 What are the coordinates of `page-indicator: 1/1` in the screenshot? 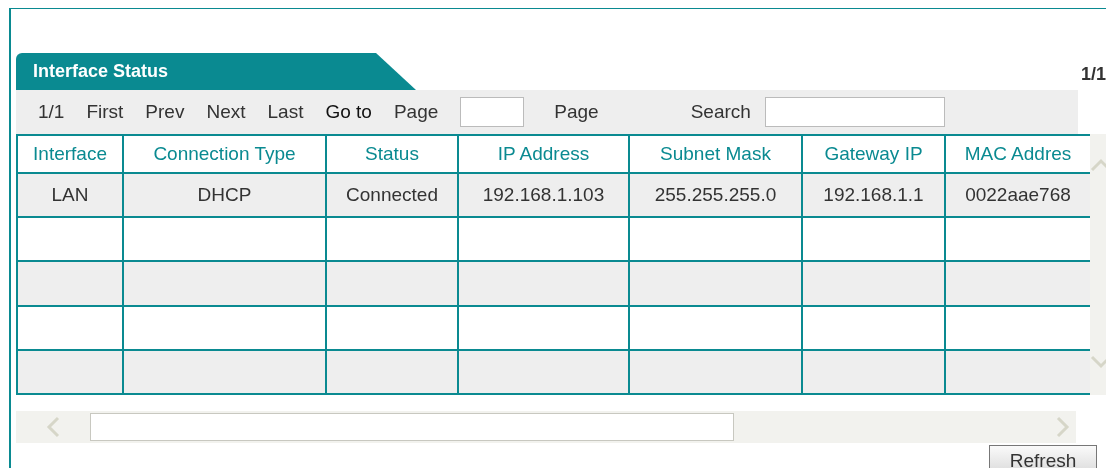 It's located at (1093, 74).